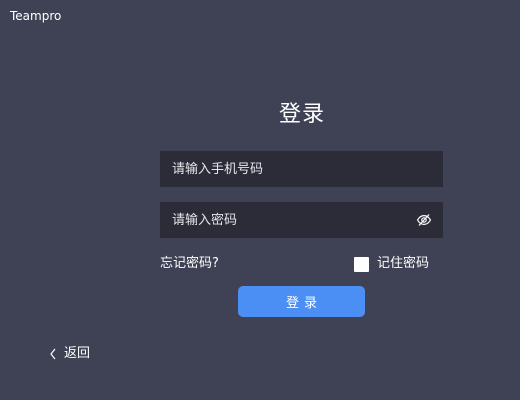  I want to click on back-button: 返回, so click(69, 354).